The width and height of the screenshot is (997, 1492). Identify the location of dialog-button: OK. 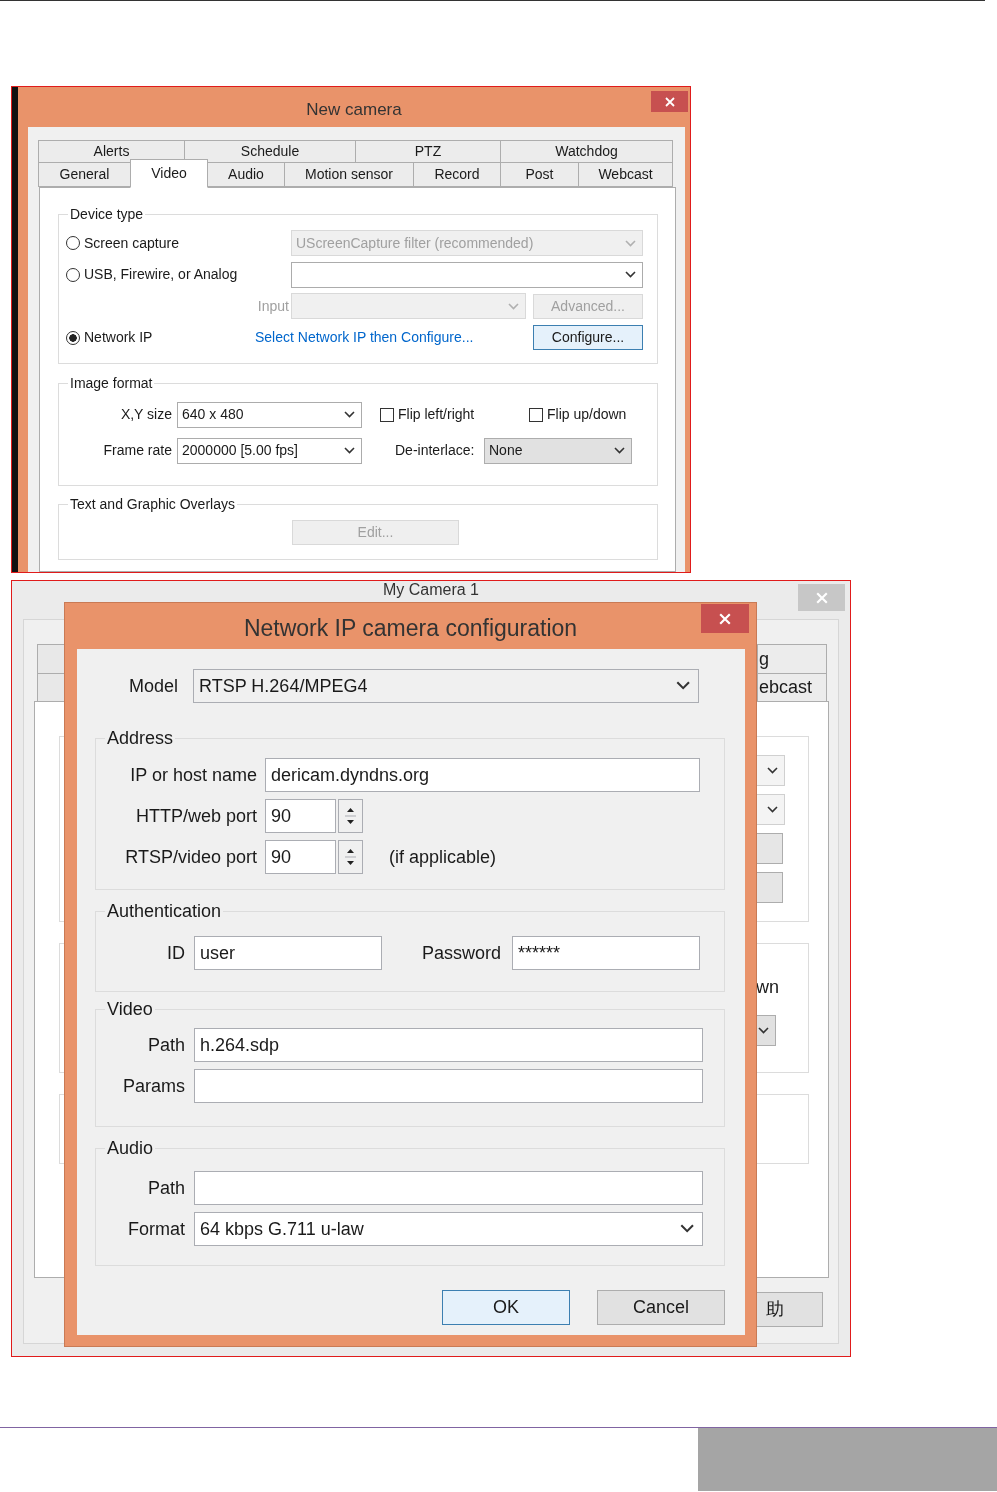
(506, 1307).